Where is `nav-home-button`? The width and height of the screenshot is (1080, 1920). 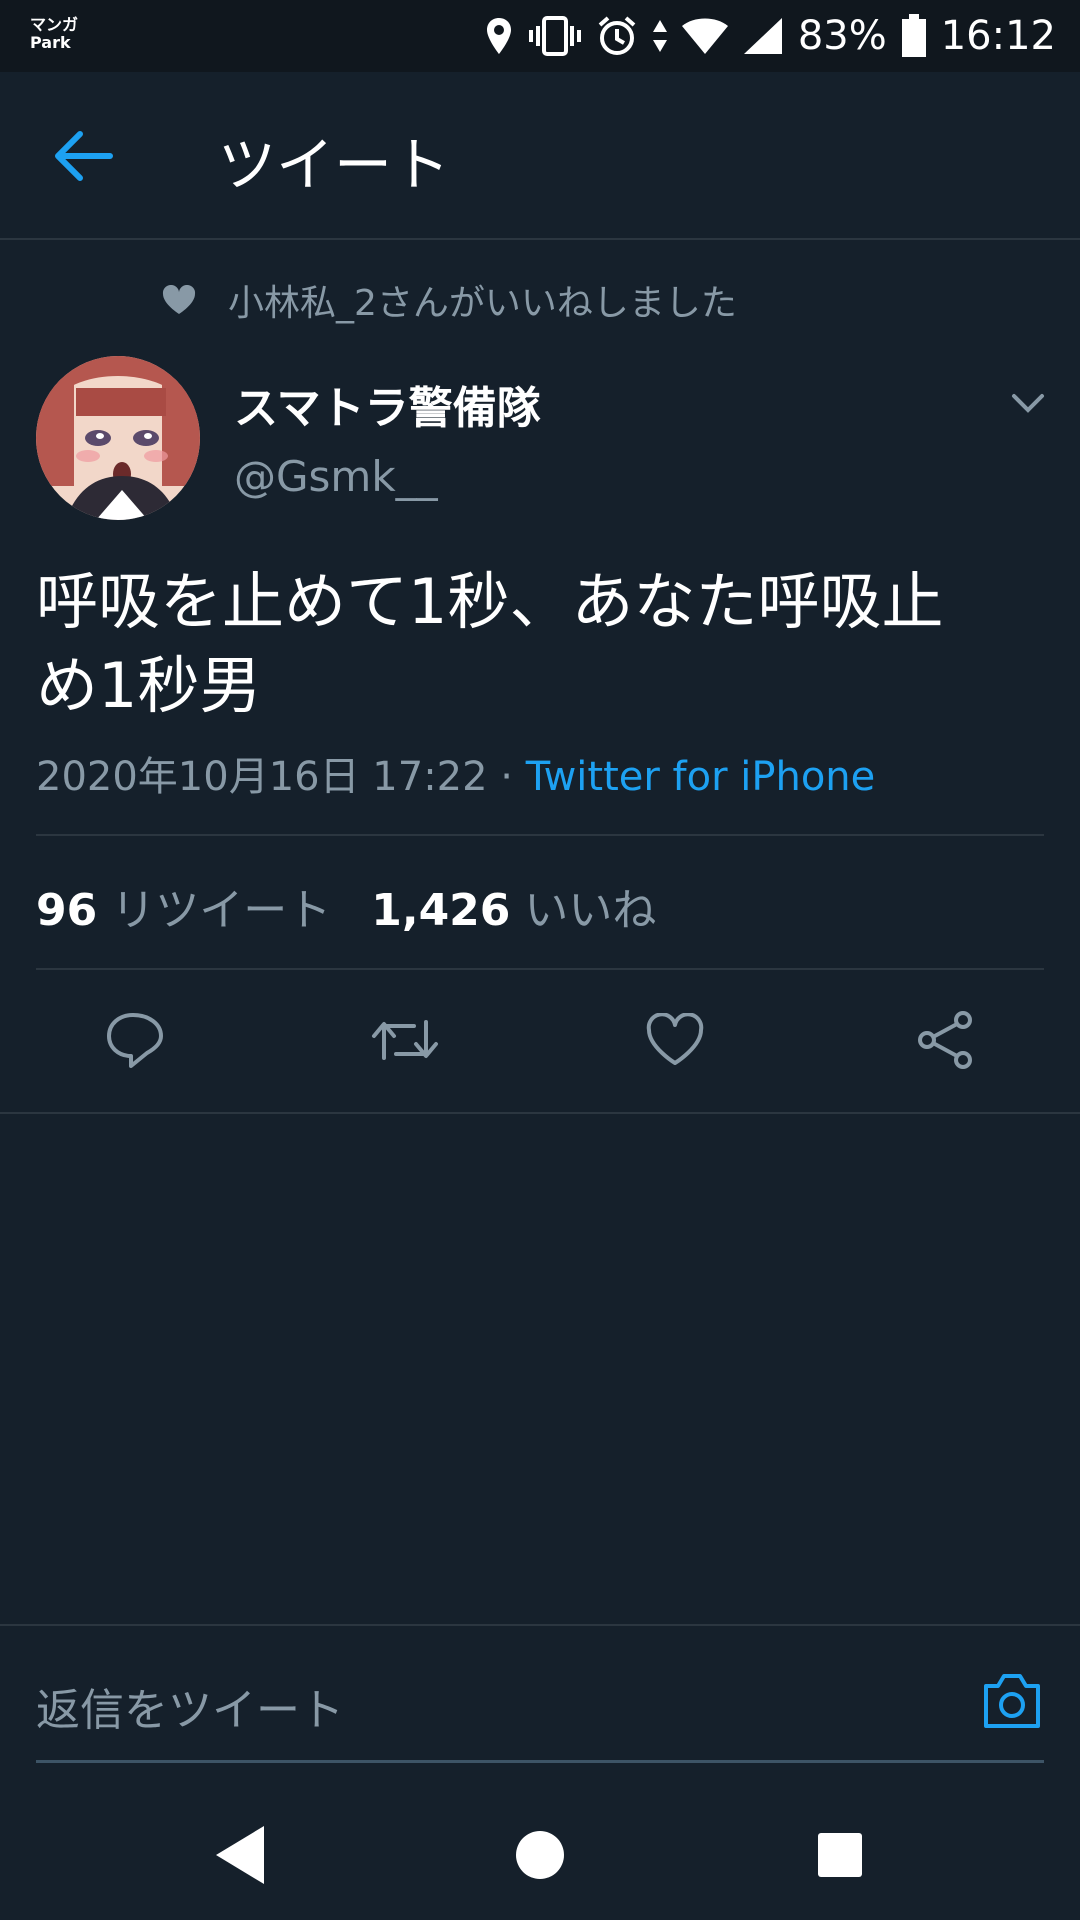
nav-home-button is located at coordinates (540, 1855).